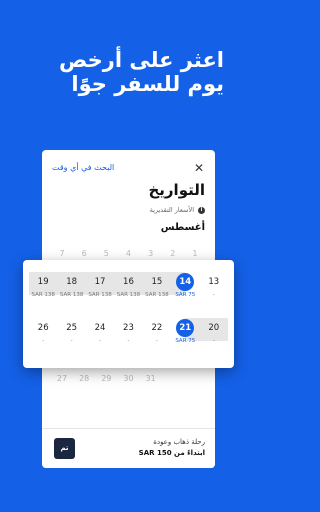  Describe the element at coordinates (157, 282) in the screenshot. I see `day-number: 15` at that location.